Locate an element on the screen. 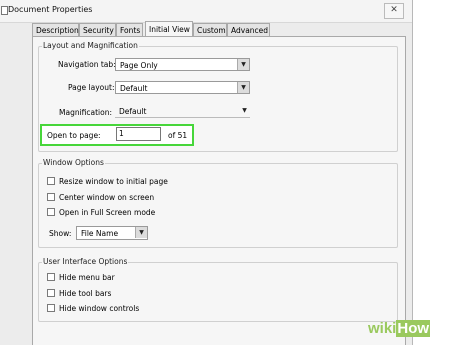 This screenshot has width=460, height=345. tab-description: Description is located at coordinates (55, 29).